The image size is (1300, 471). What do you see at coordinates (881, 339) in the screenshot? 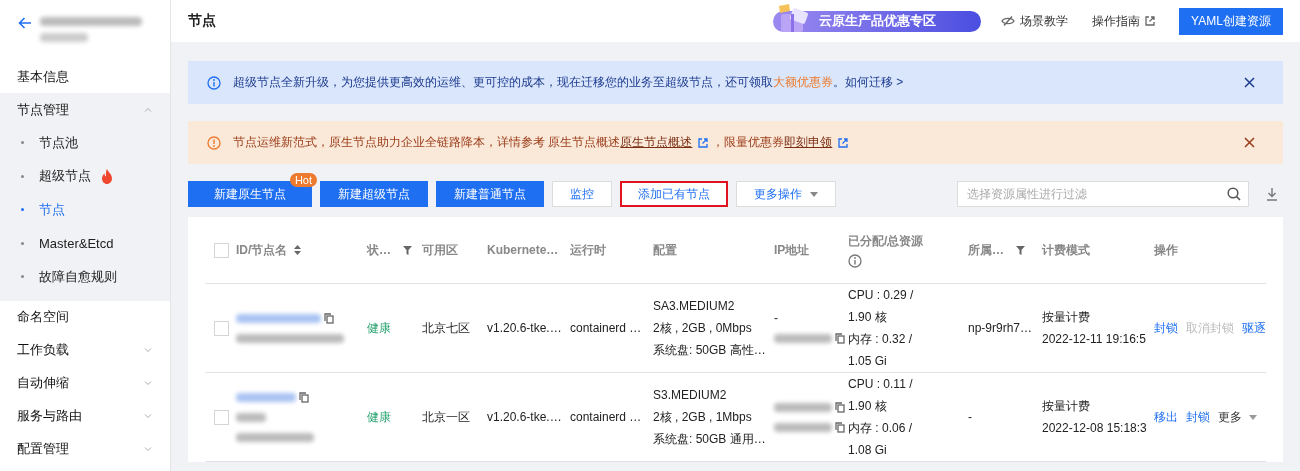
I see `resource-text: 内存 : 0.32 /` at bounding box center [881, 339].